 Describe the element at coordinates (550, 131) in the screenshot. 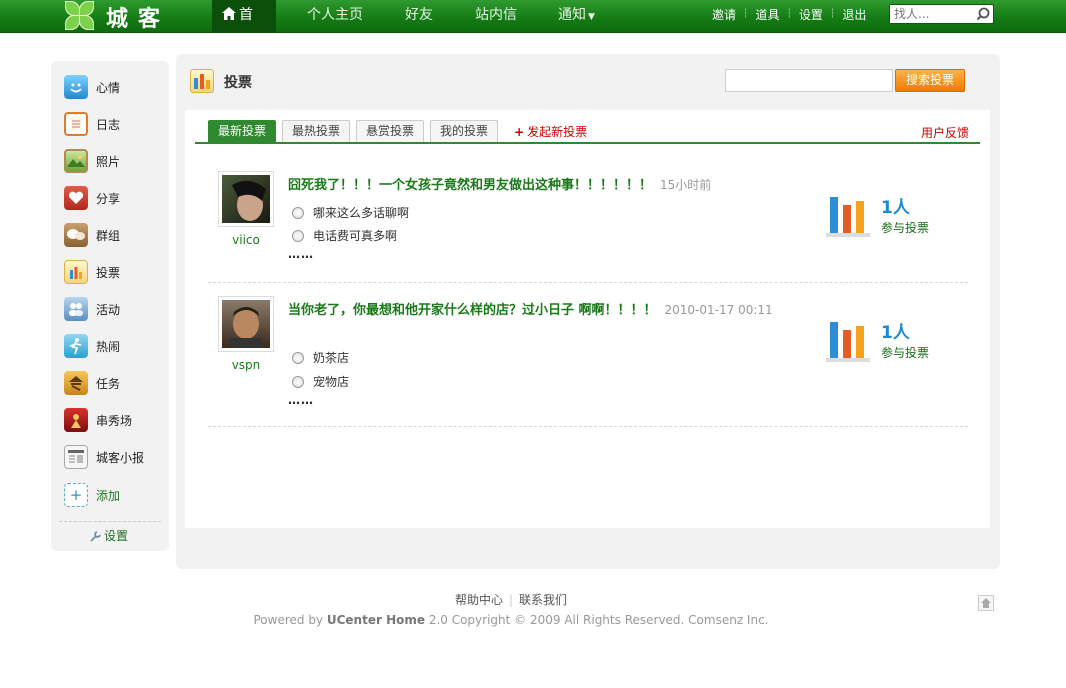

I see `new-poll-link: + 发起新投票` at that location.